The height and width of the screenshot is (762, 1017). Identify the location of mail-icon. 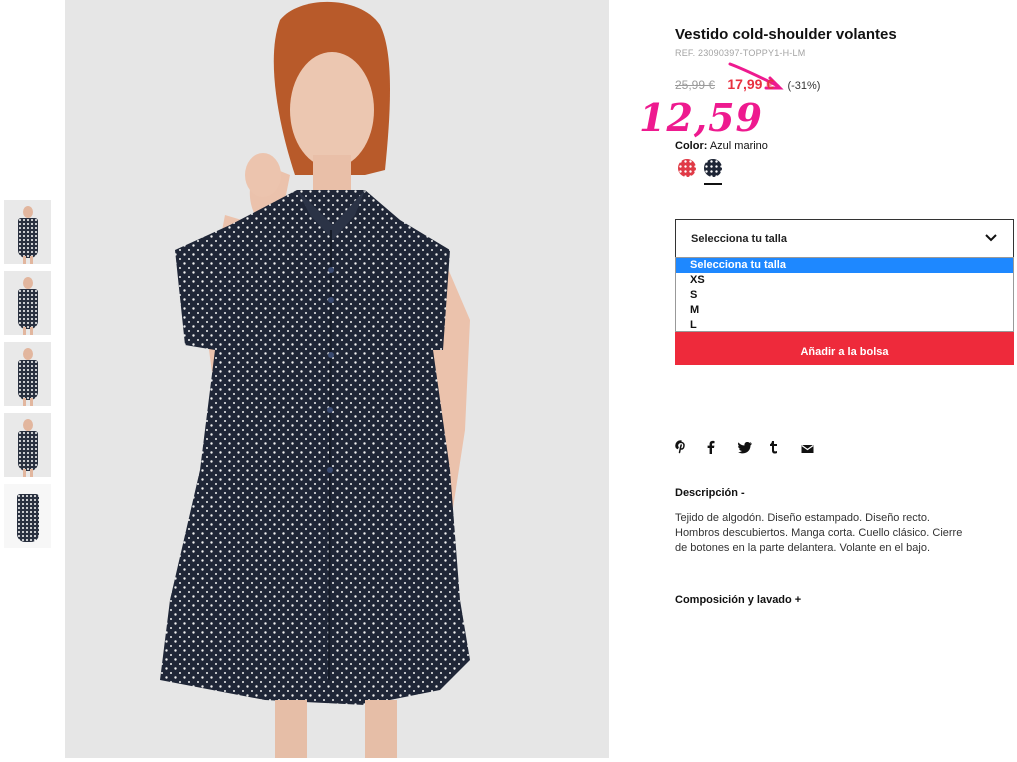
(814, 449).